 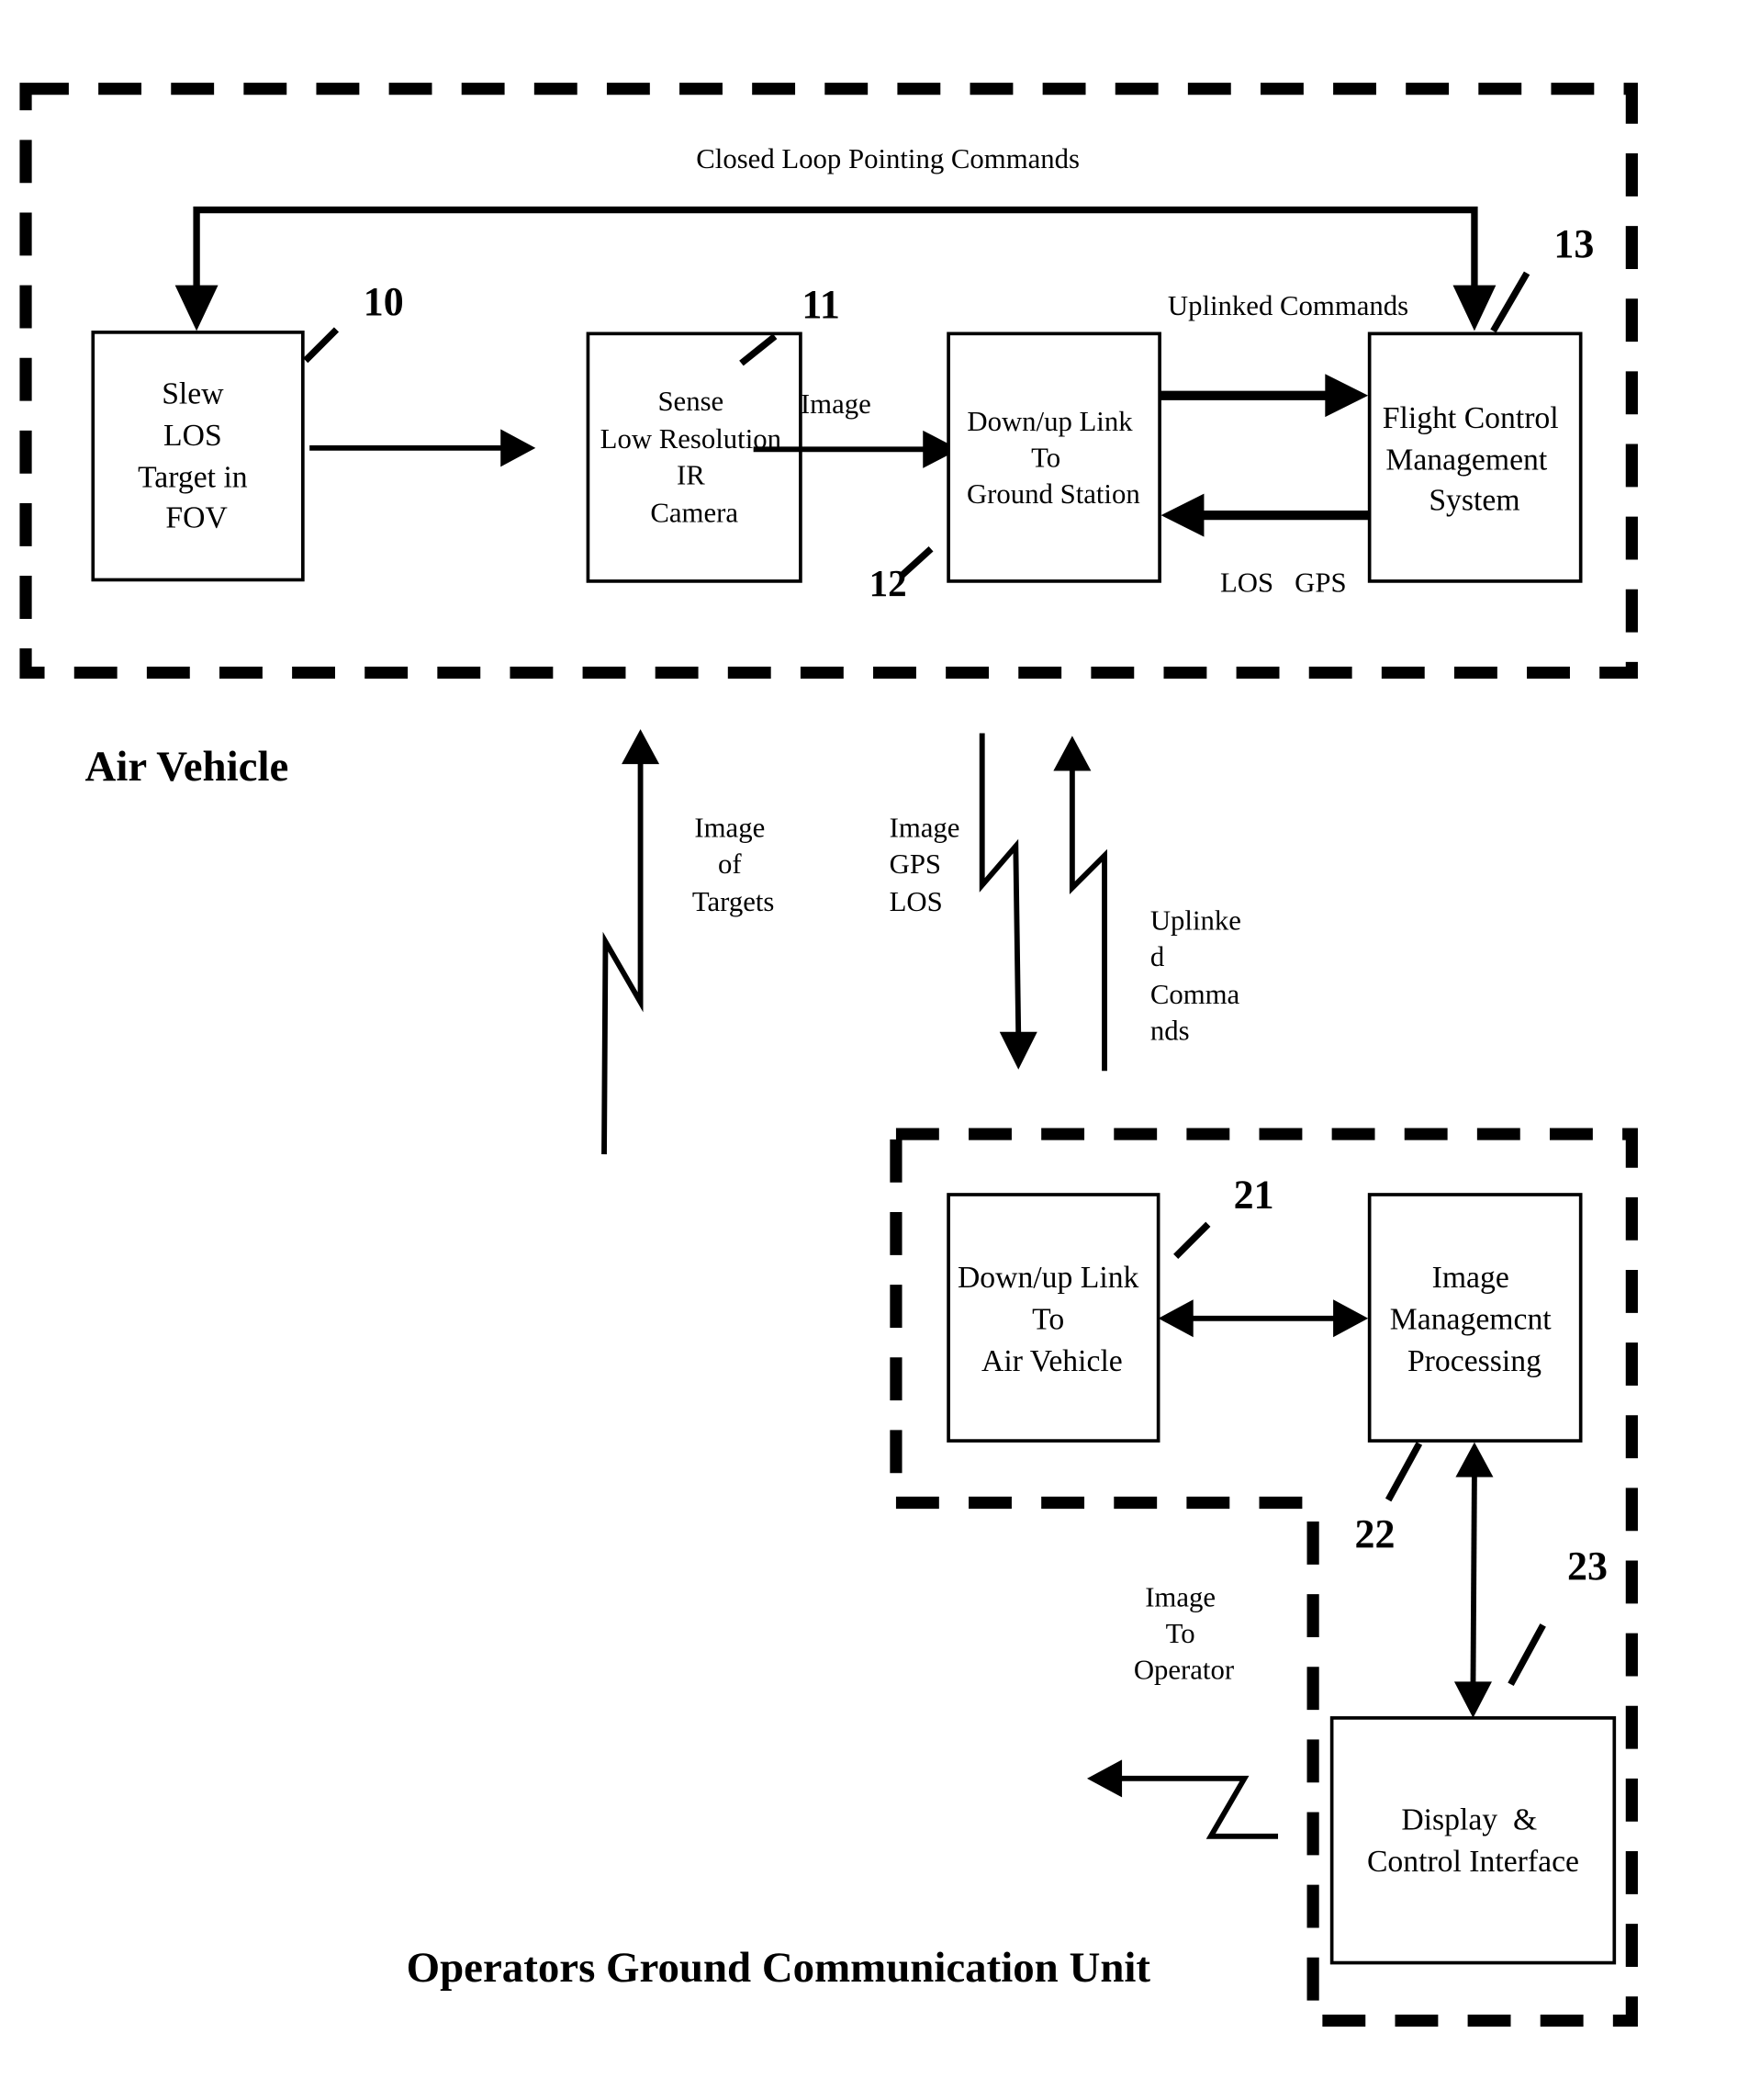 I want to click on image-gps-los-line-2: GPS, so click(x=915, y=864).